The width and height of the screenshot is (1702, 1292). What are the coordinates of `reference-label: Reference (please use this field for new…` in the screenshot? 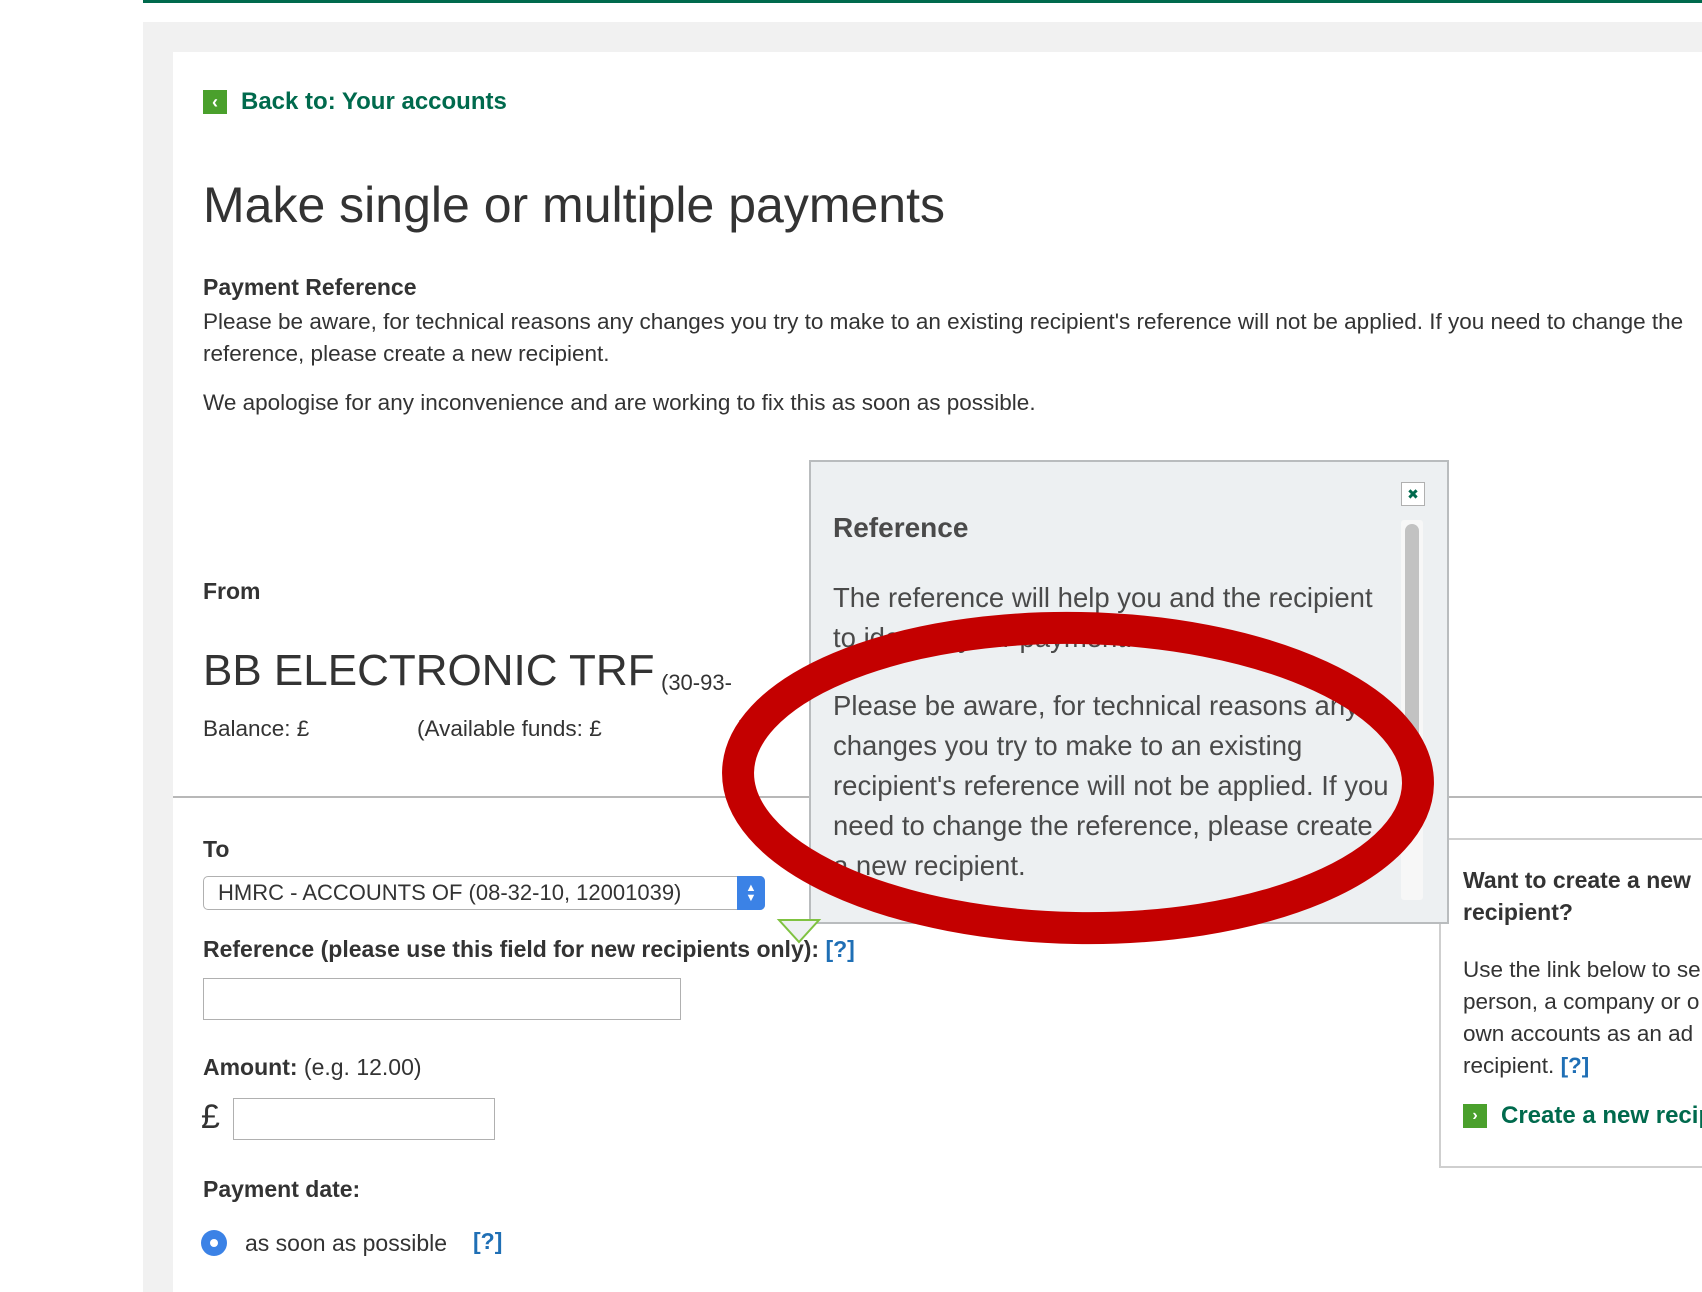 It's located at (529, 949).